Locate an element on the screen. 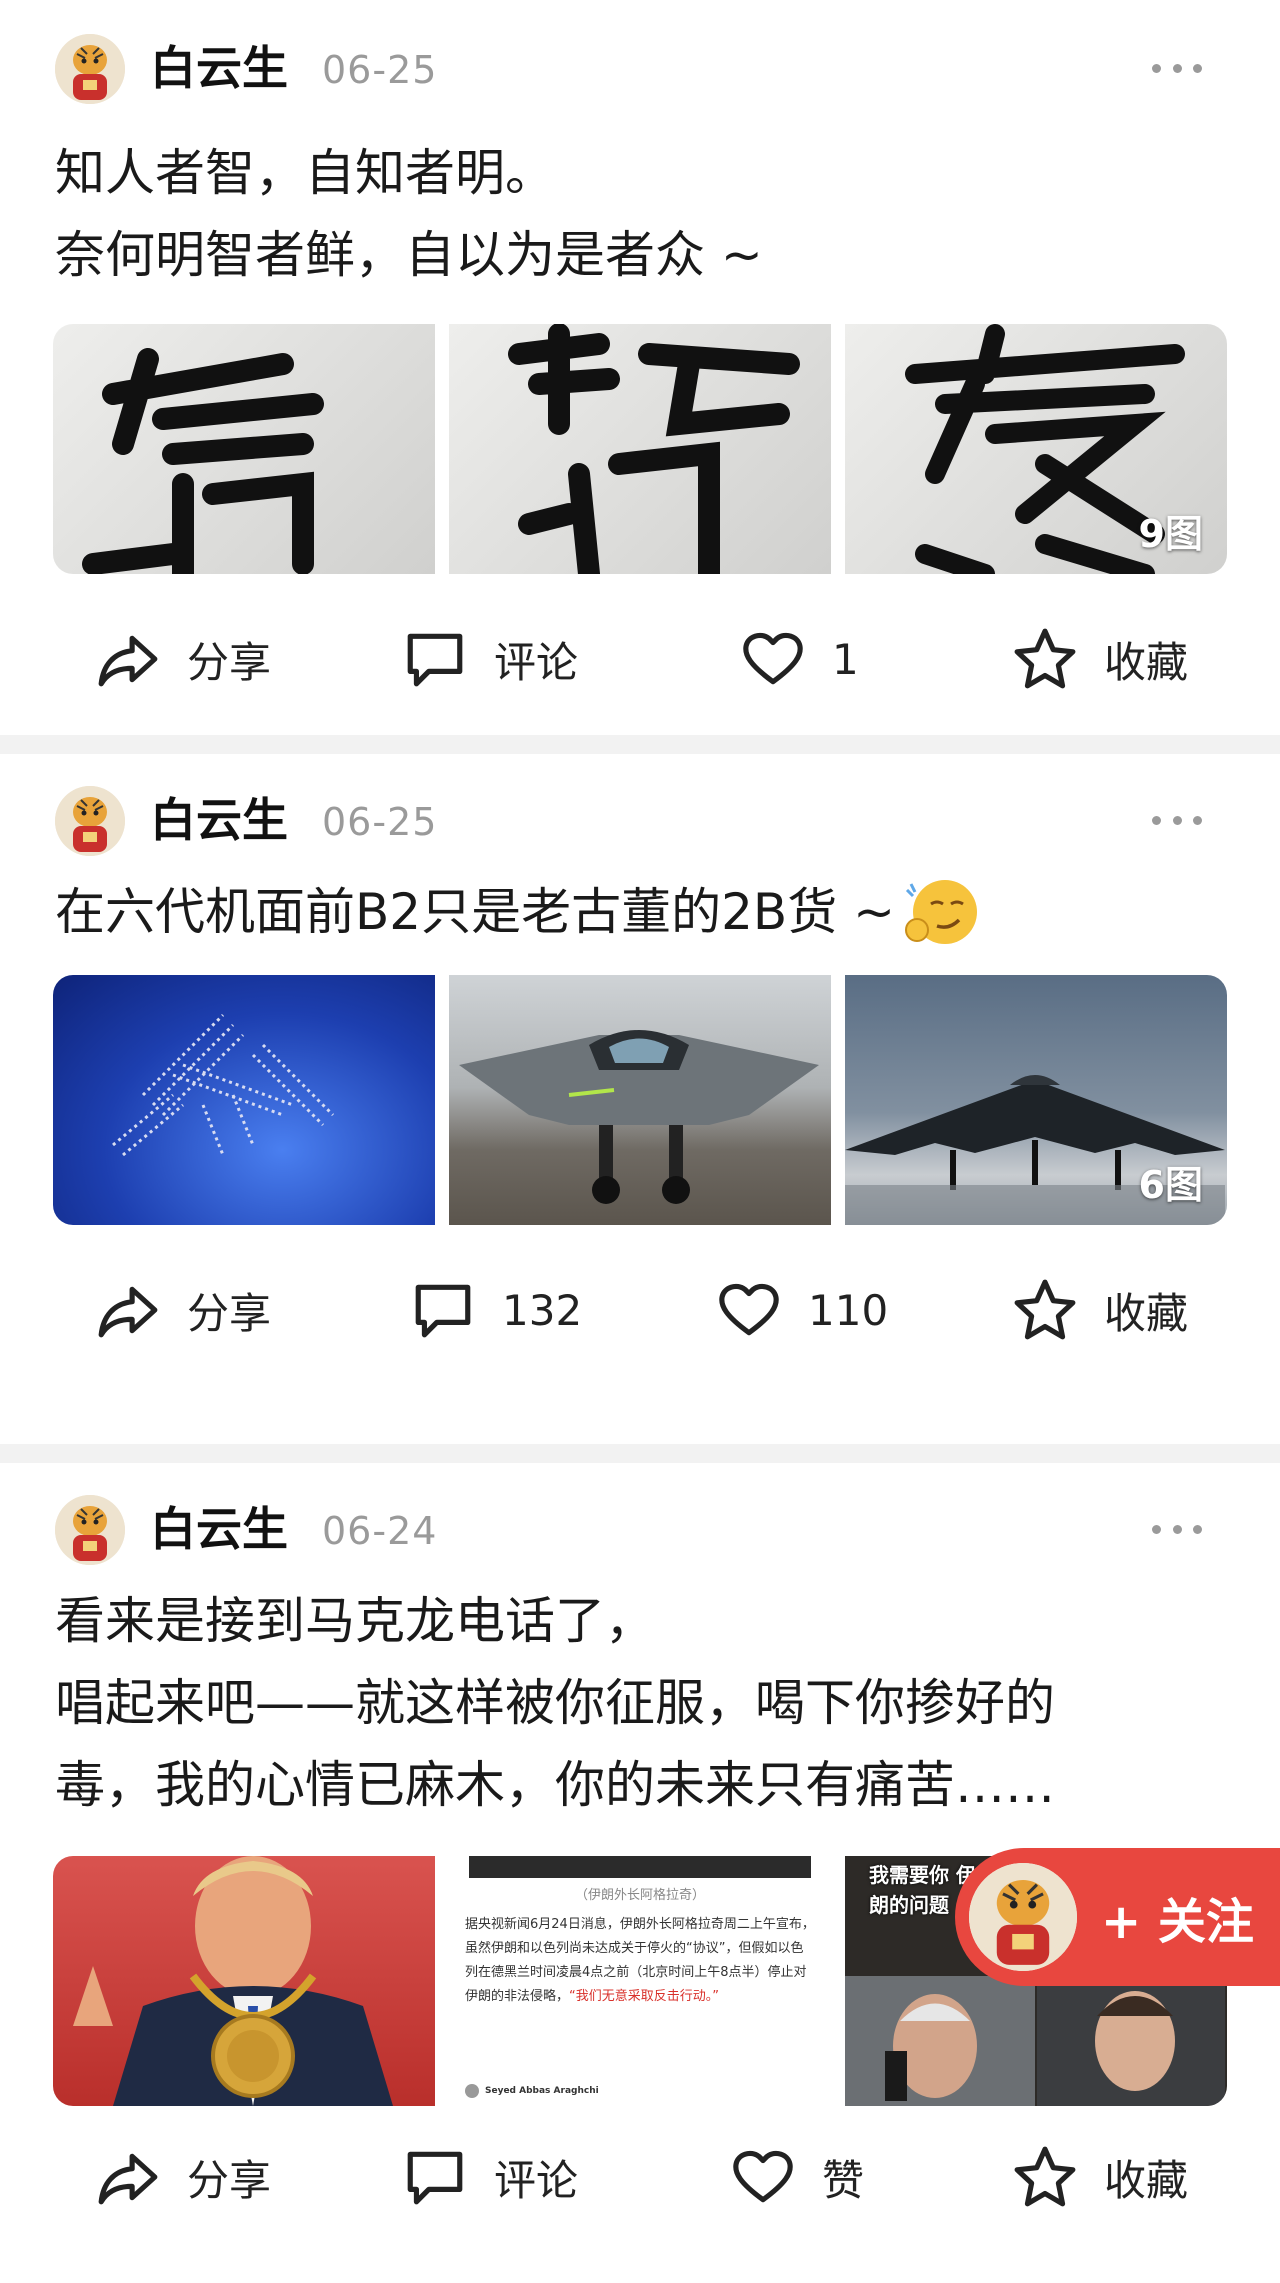  like-button: 赞 is located at coordinates (797, 2177).